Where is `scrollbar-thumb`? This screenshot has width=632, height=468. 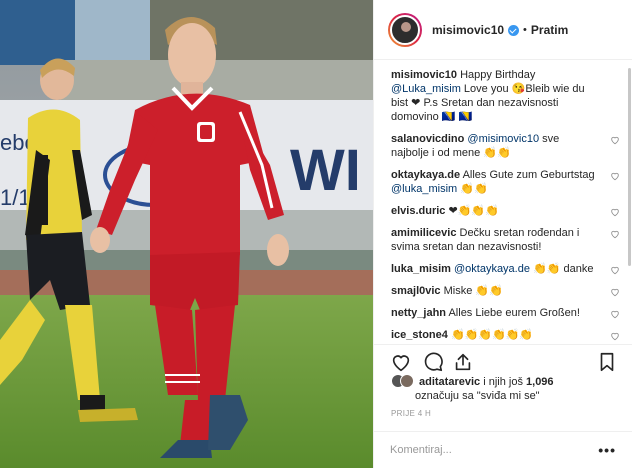
scrollbar-thumb is located at coordinates (629, 167).